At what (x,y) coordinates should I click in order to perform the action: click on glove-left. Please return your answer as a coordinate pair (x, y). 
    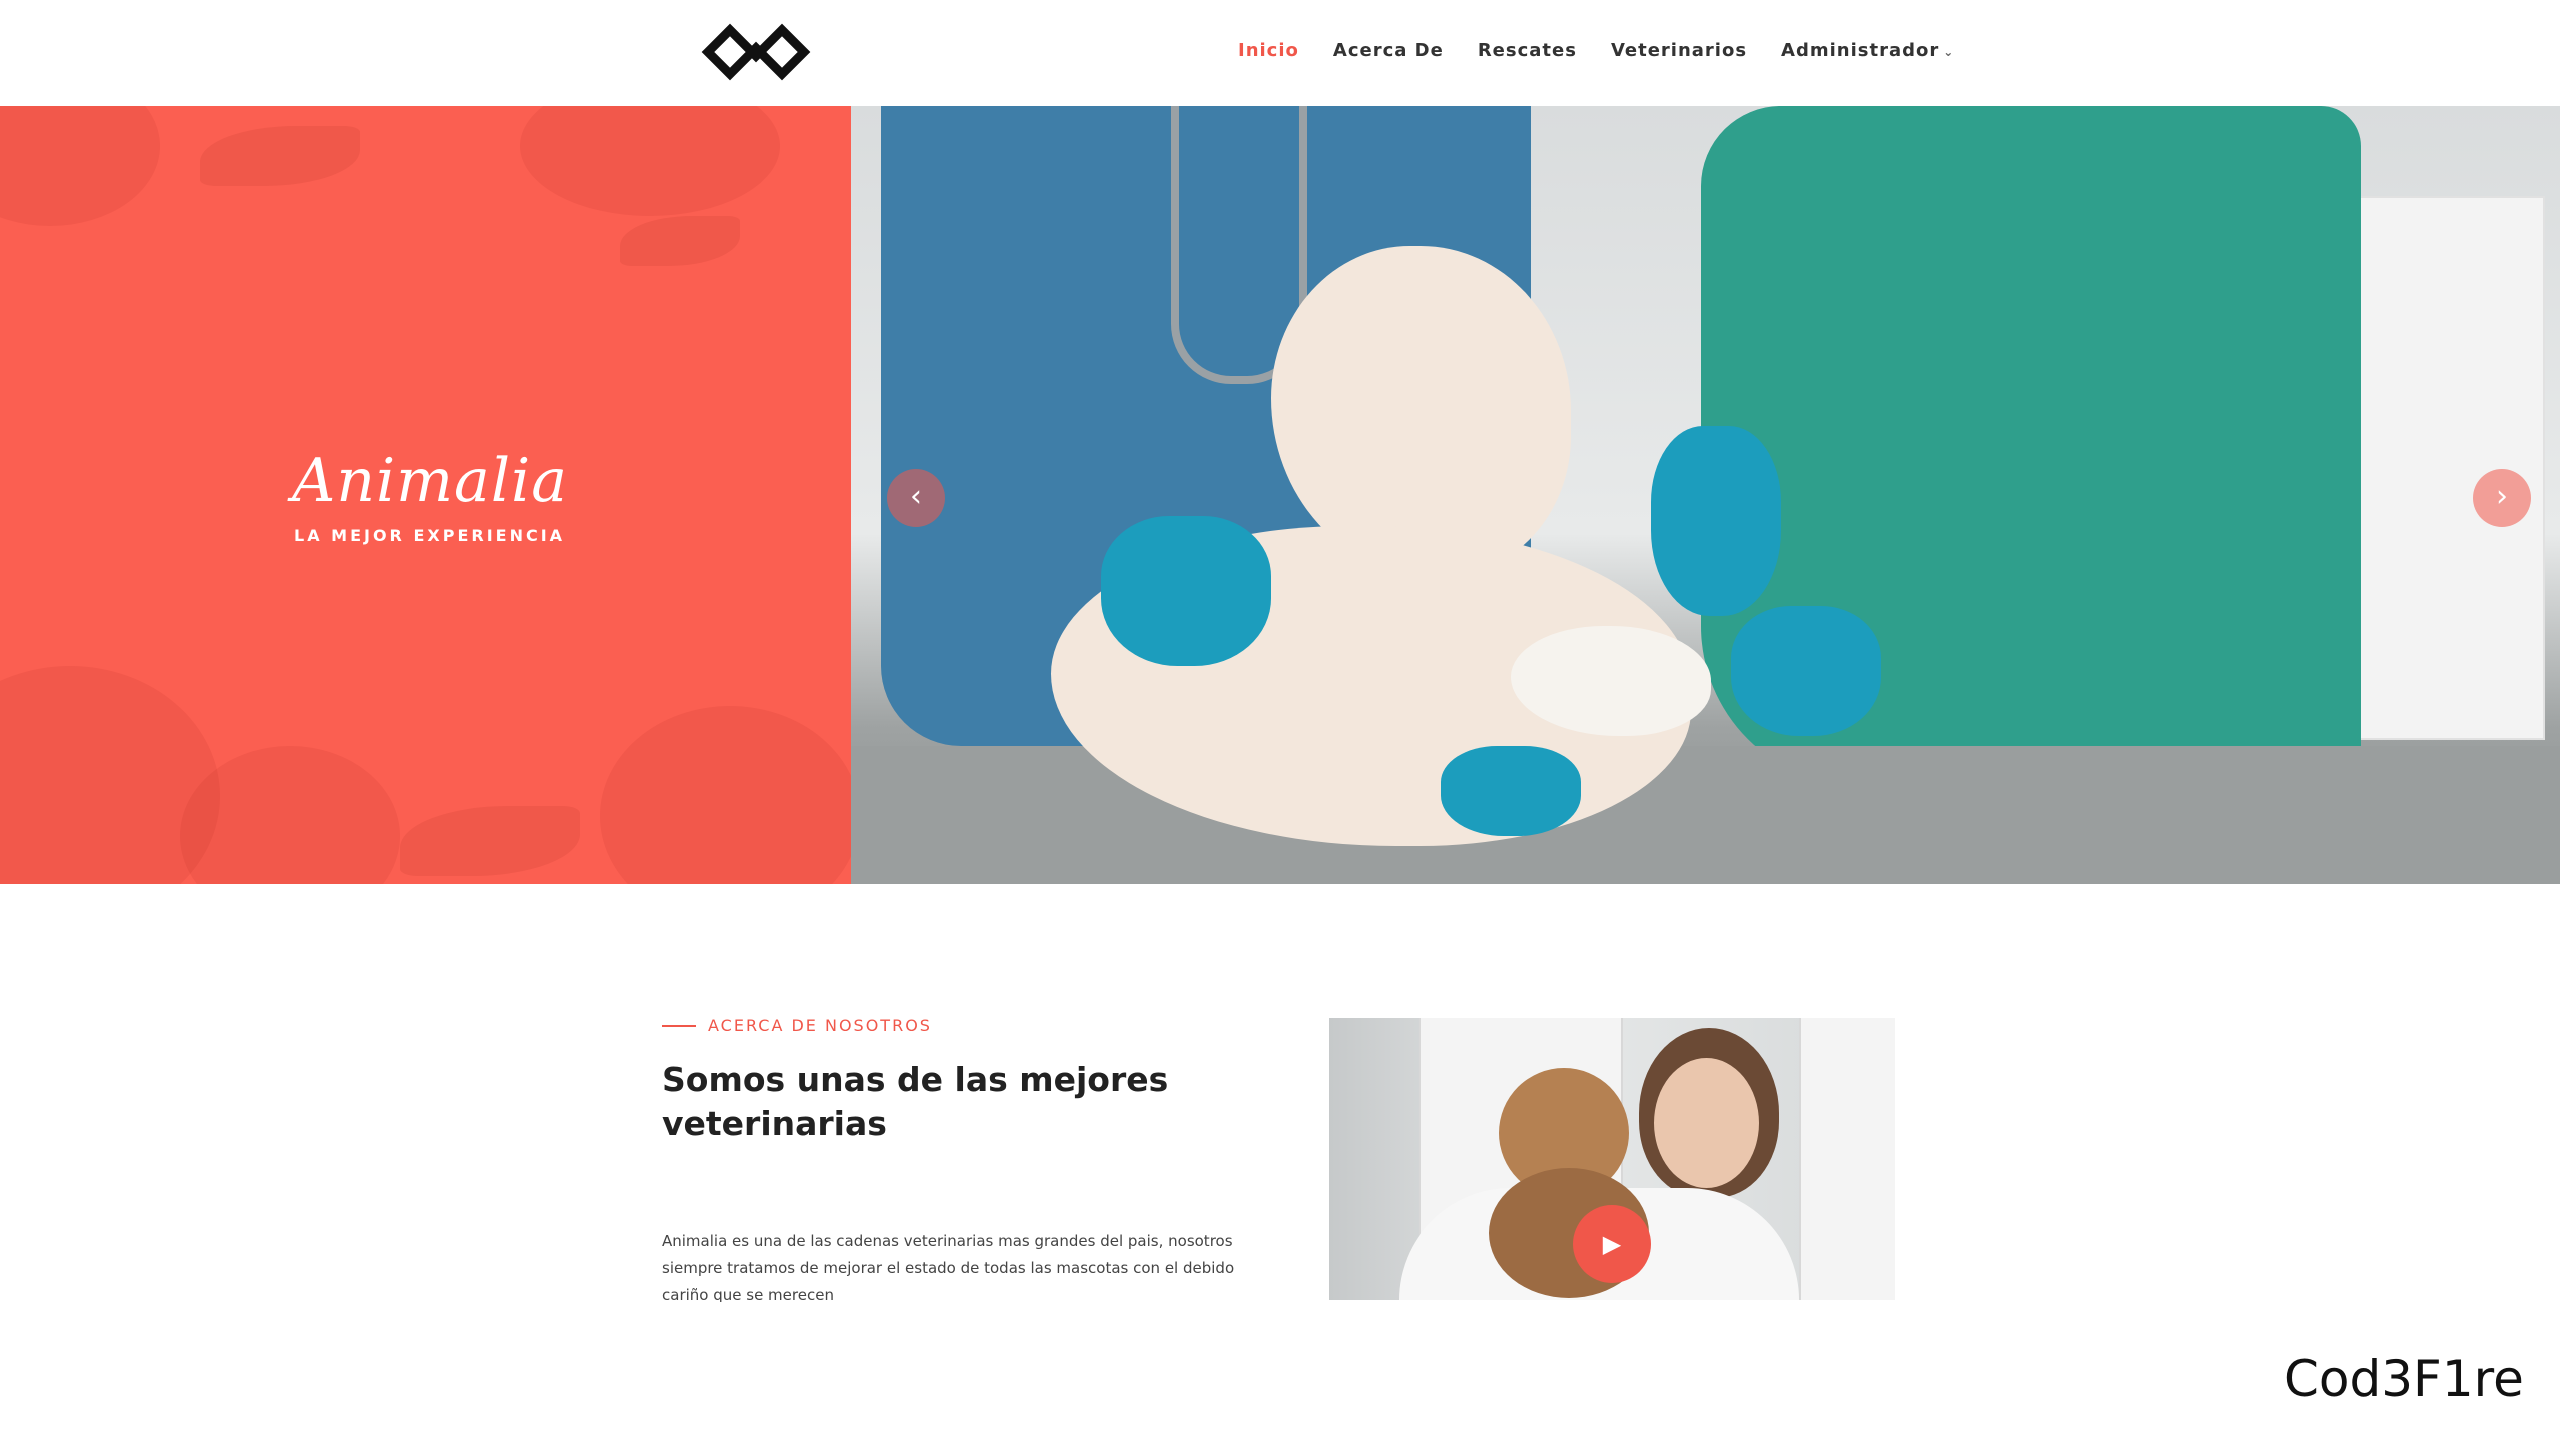
    Looking at the image, I should click on (1186, 591).